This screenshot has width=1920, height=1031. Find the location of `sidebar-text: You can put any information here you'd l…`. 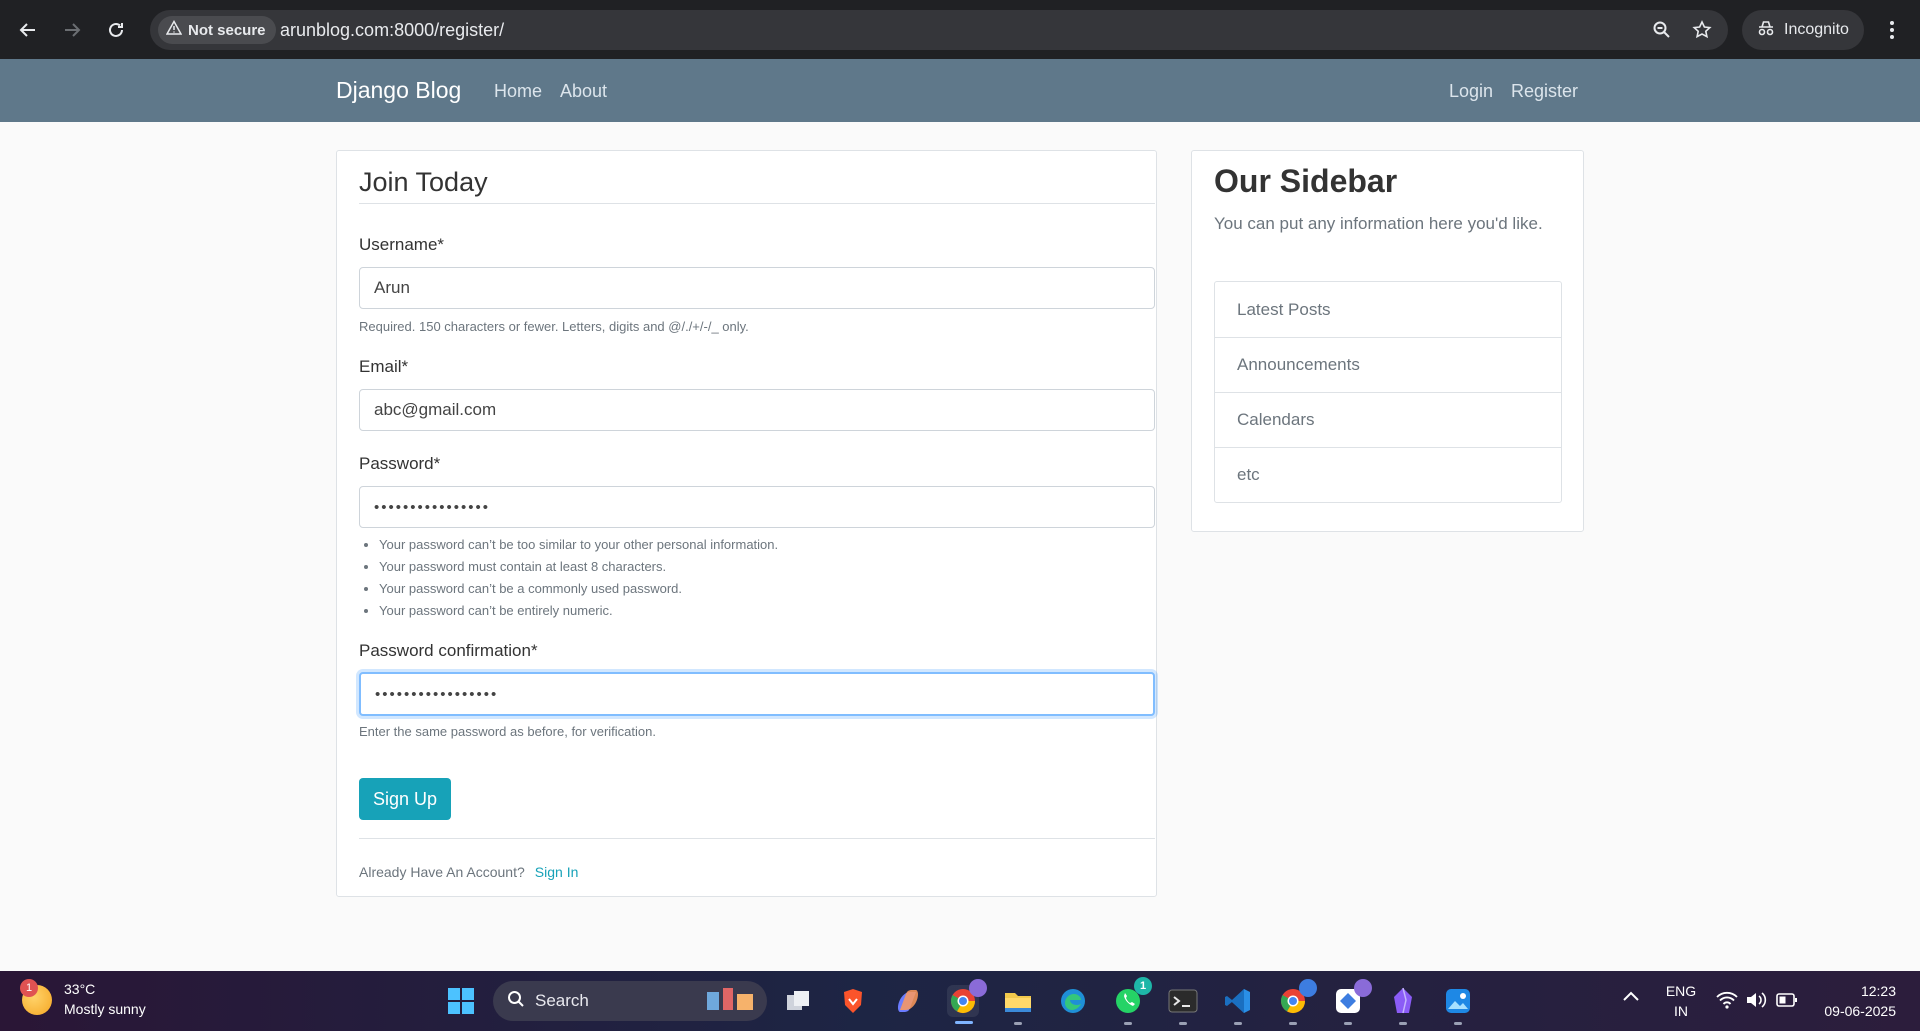

sidebar-text: You can put any information here you'd l… is located at coordinates (1378, 223).